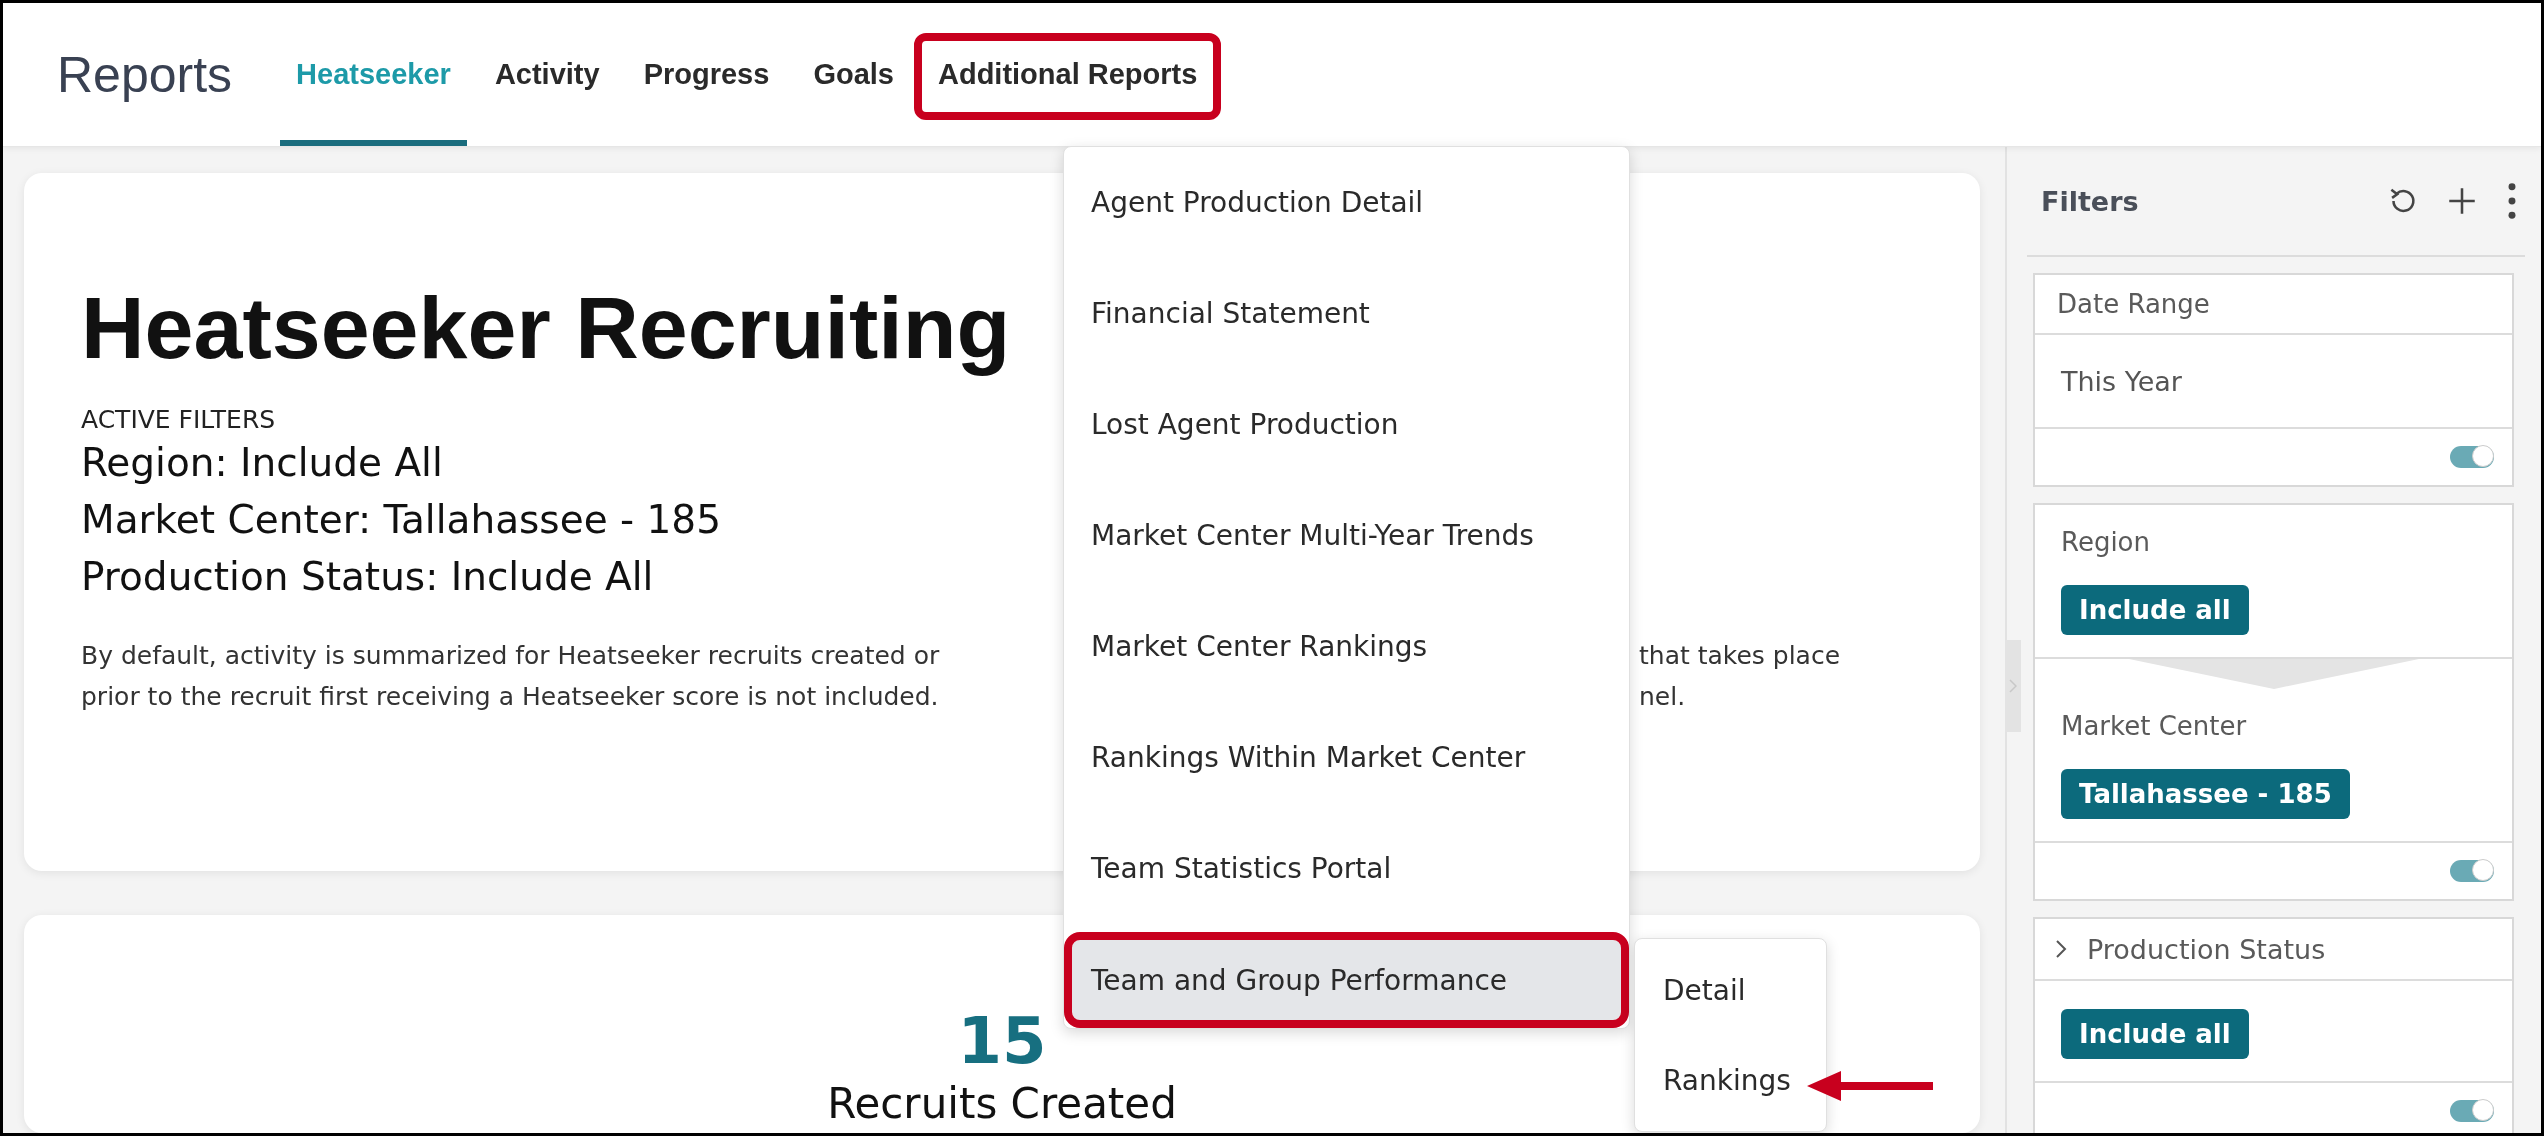  What do you see at coordinates (1730, 1080) in the screenshot?
I see `menu-item: Rankings` at bounding box center [1730, 1080].